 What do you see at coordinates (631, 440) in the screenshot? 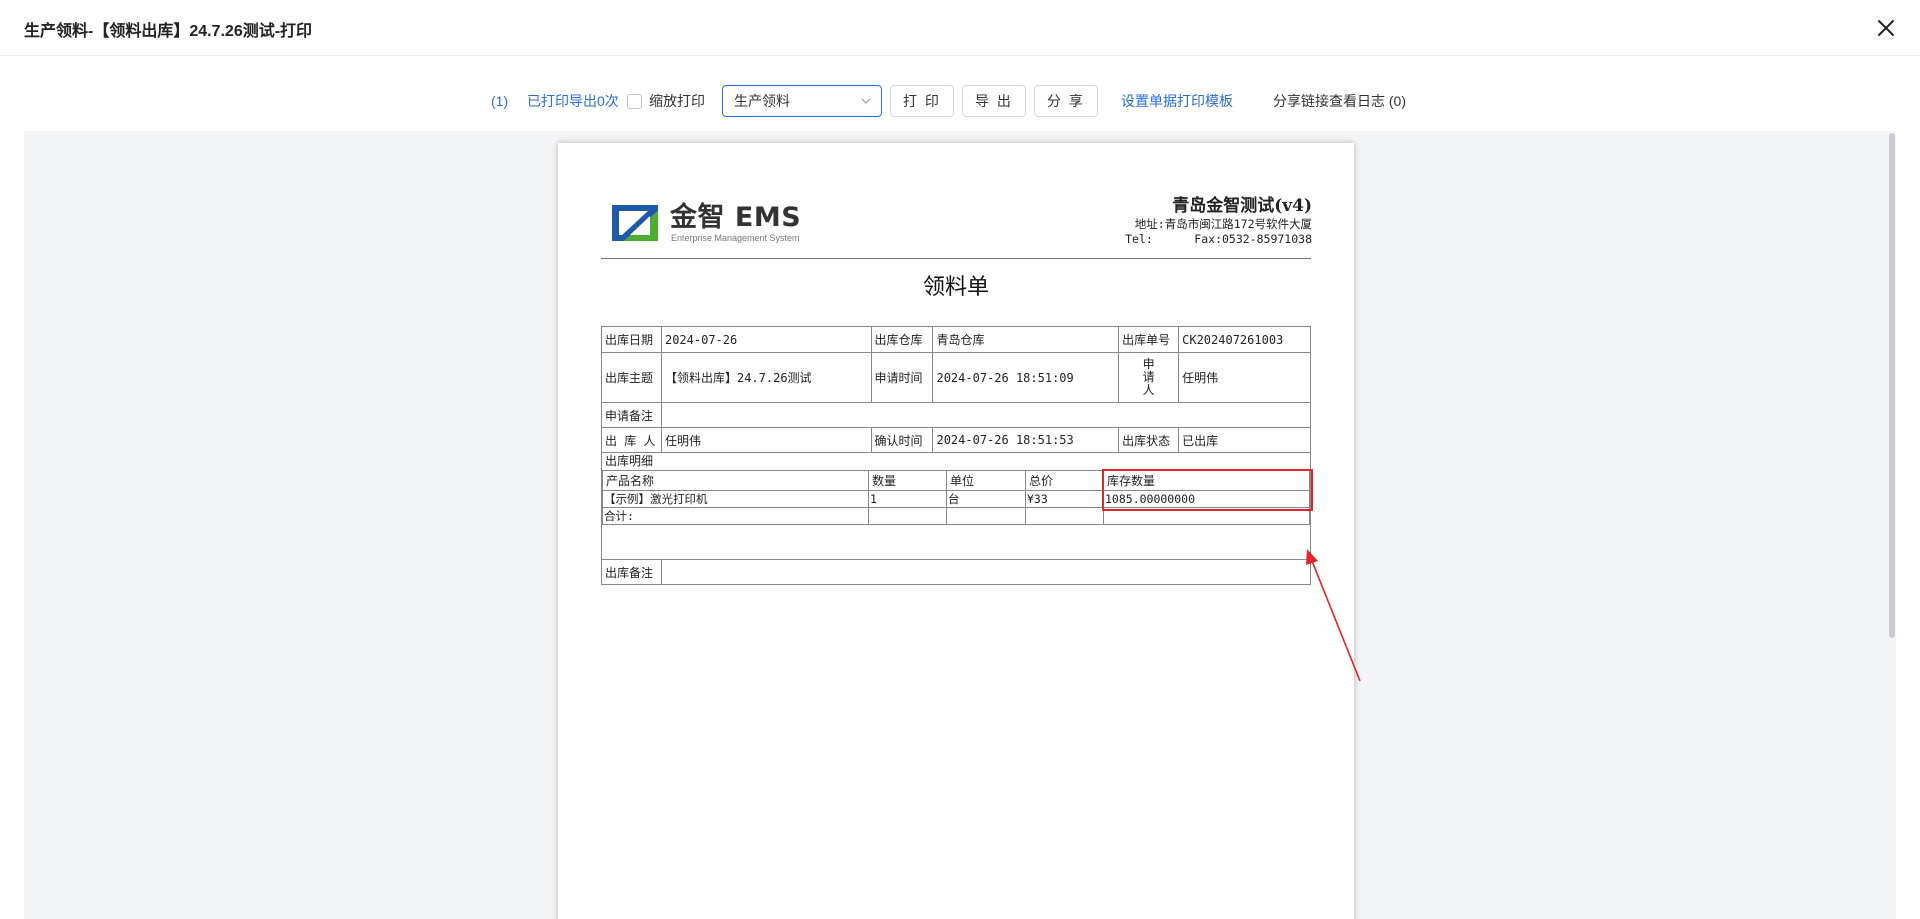
I see `operator-label: 出 库 人` at bounding box center [631, 440].